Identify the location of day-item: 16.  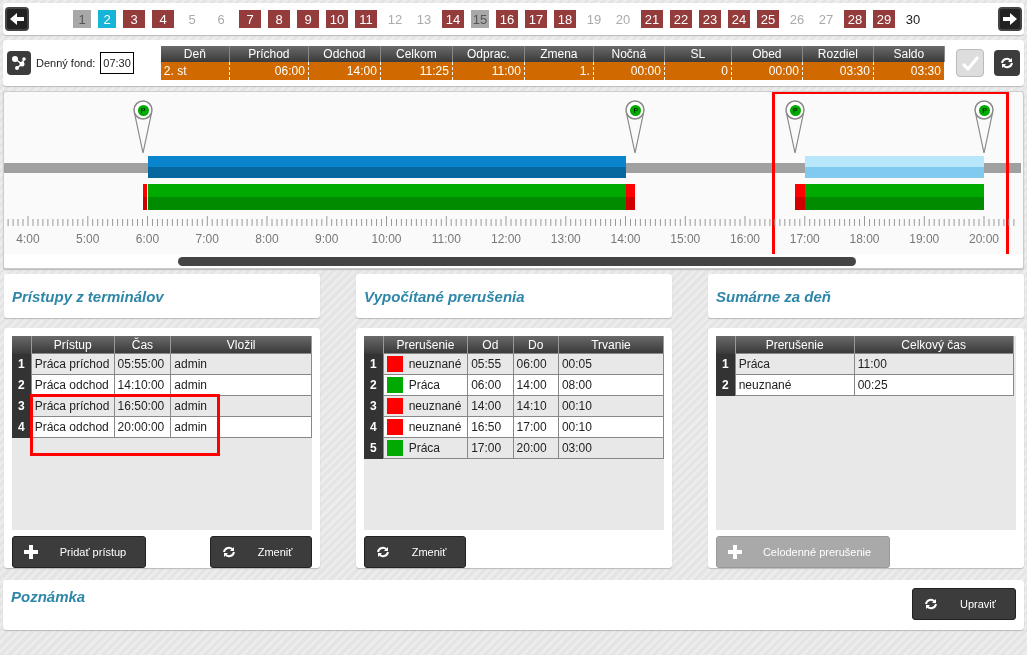
(507, 19).